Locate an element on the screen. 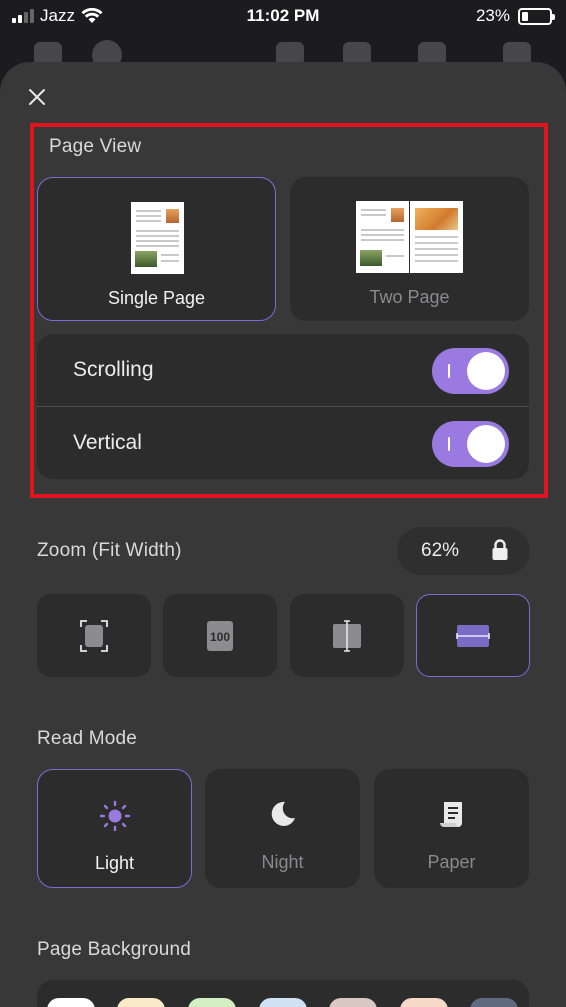 The width and height of the screenshot is (566, 1007). swatch-green is located at coordinates (212, 1002).